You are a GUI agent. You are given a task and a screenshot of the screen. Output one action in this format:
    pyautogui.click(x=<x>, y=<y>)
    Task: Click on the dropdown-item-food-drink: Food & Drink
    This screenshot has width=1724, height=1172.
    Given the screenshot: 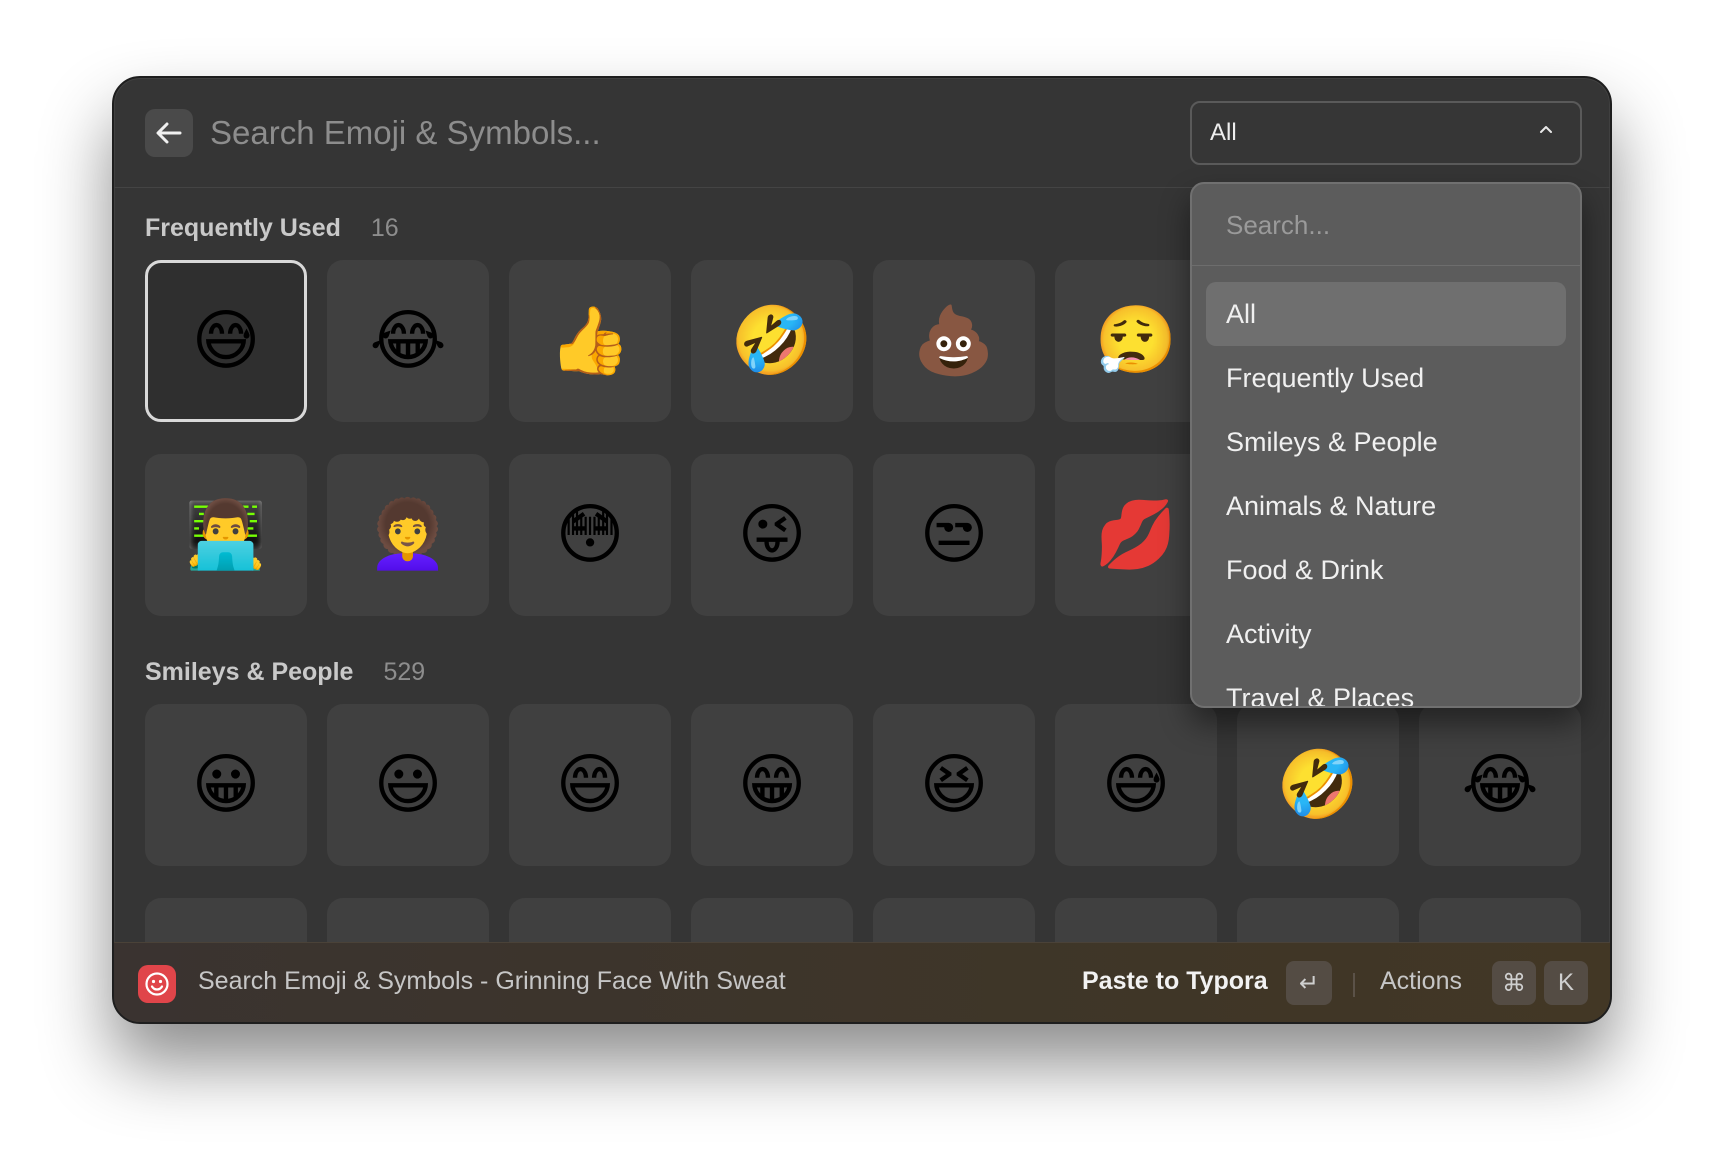 What is the action you would take?
    pyautogui.click(x=1386, y=570)
    